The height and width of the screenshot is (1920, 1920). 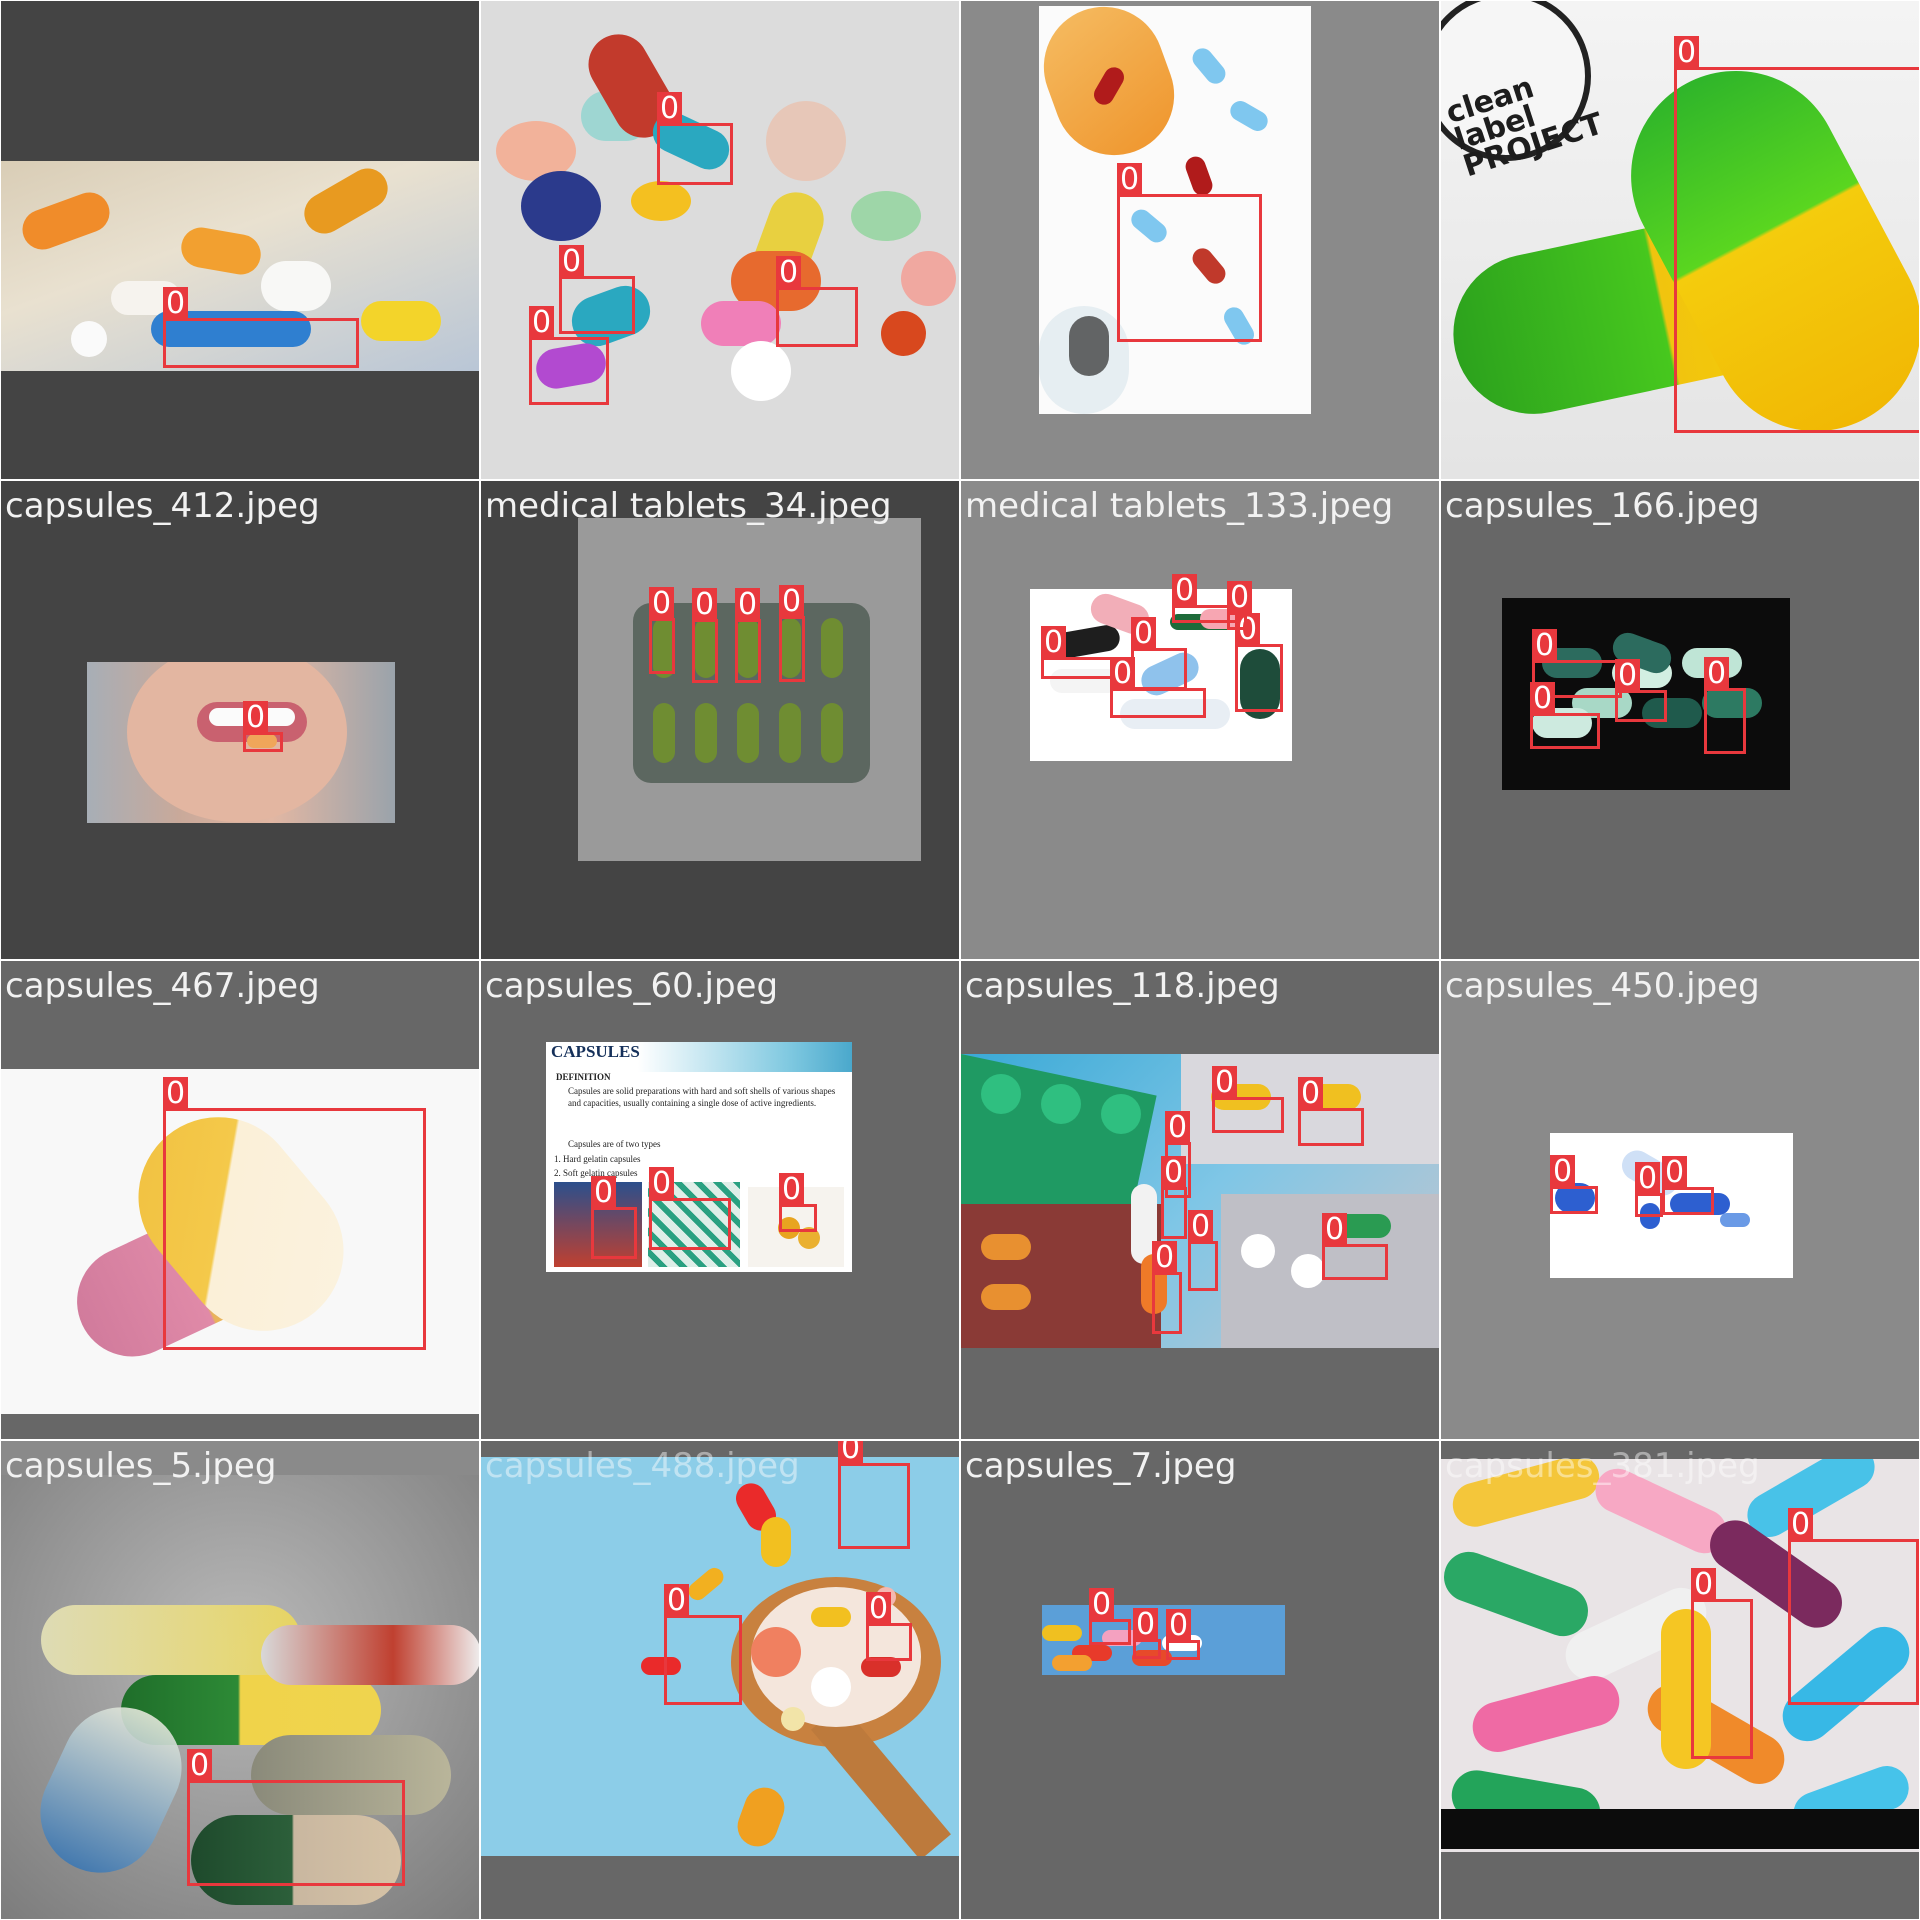 I want to click on image-filename: medical tablets_133.jpeg, so click(x=1179, y=506).